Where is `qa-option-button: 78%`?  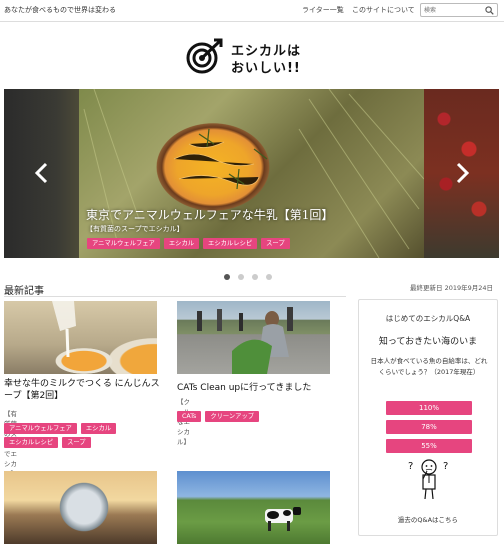 qa-option-button: 78% is located at coordinates (429, 427).